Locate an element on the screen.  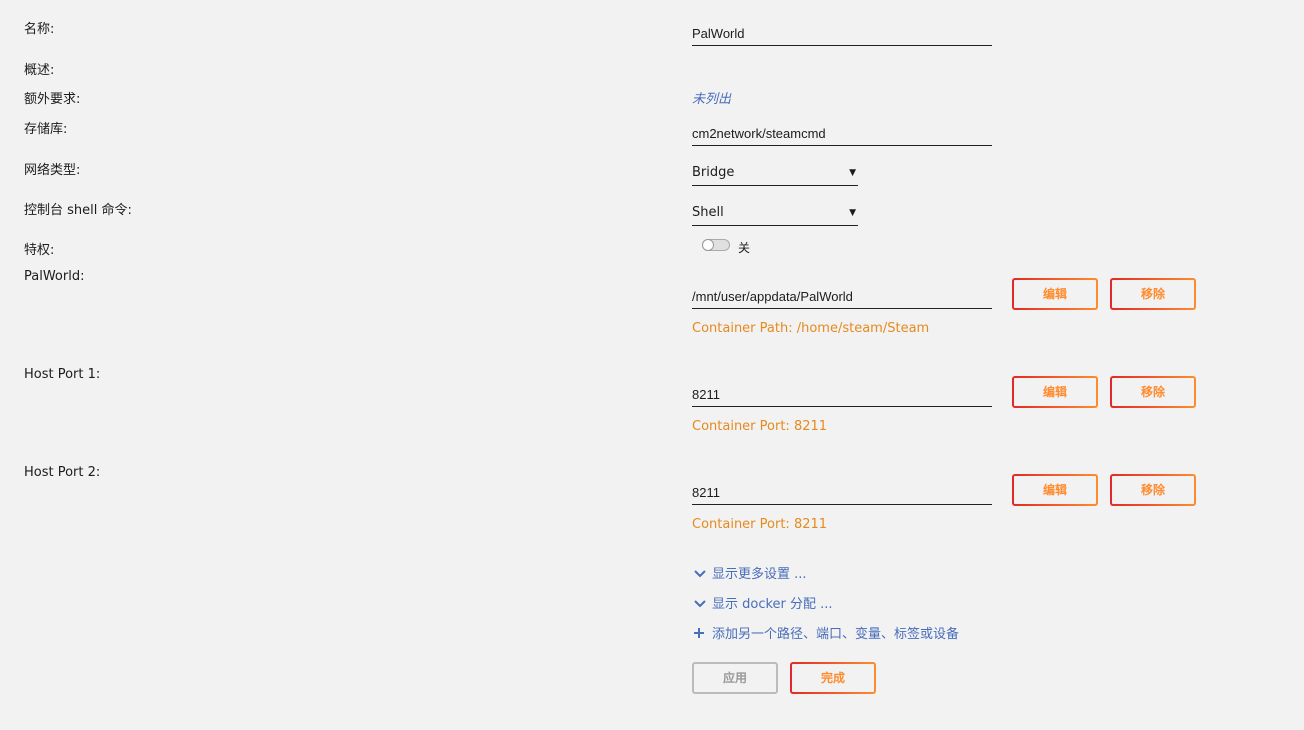
repository-input is located at coordinates (842, 134).